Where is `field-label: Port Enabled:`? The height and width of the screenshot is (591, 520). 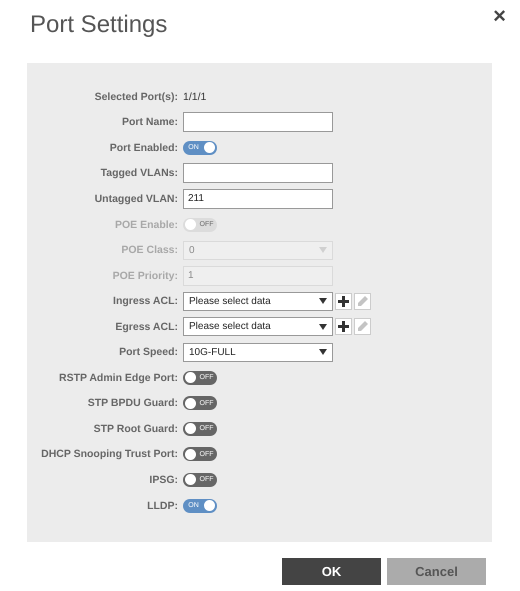
field-label: Port Enabled: is located at coordinates (143, 148).